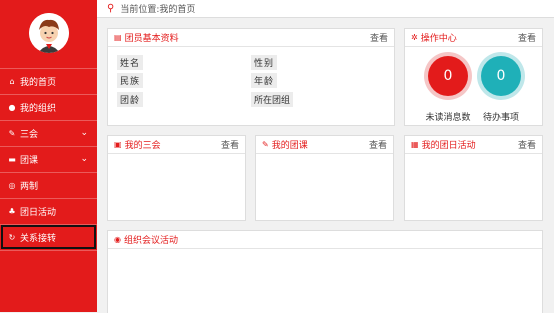 This screenshot has width=554, height=313. What do you see at coordinates (12, 107) in the screenshot?
I see `group-icon: ●` at bounding box center [12, 107].